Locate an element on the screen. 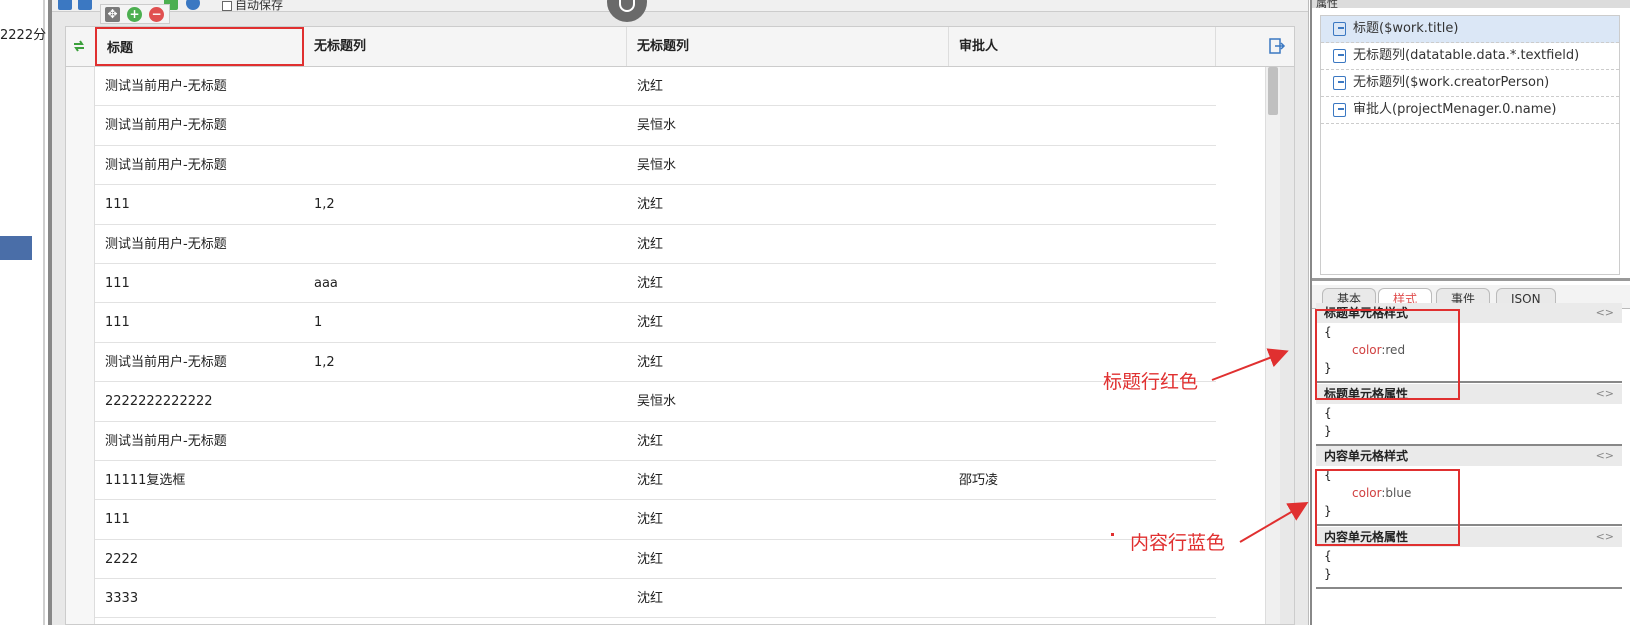 This screenshot has height=625, width=1630. move-icon: ✥ is located at coordinates (112, 14).